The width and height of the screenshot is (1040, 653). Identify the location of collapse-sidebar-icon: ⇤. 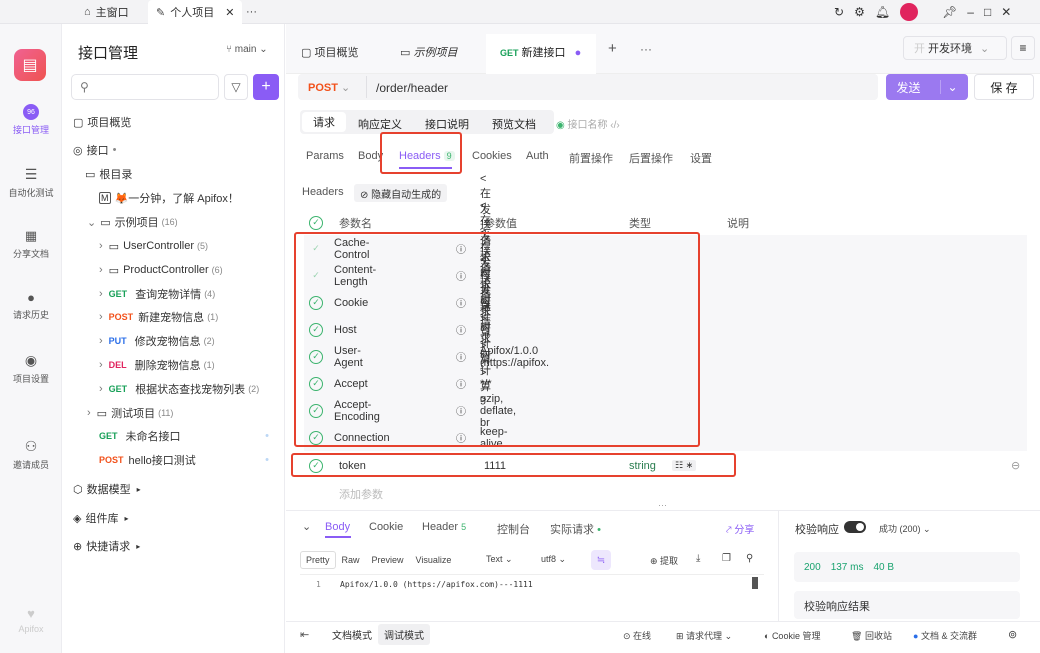
(304, 634).